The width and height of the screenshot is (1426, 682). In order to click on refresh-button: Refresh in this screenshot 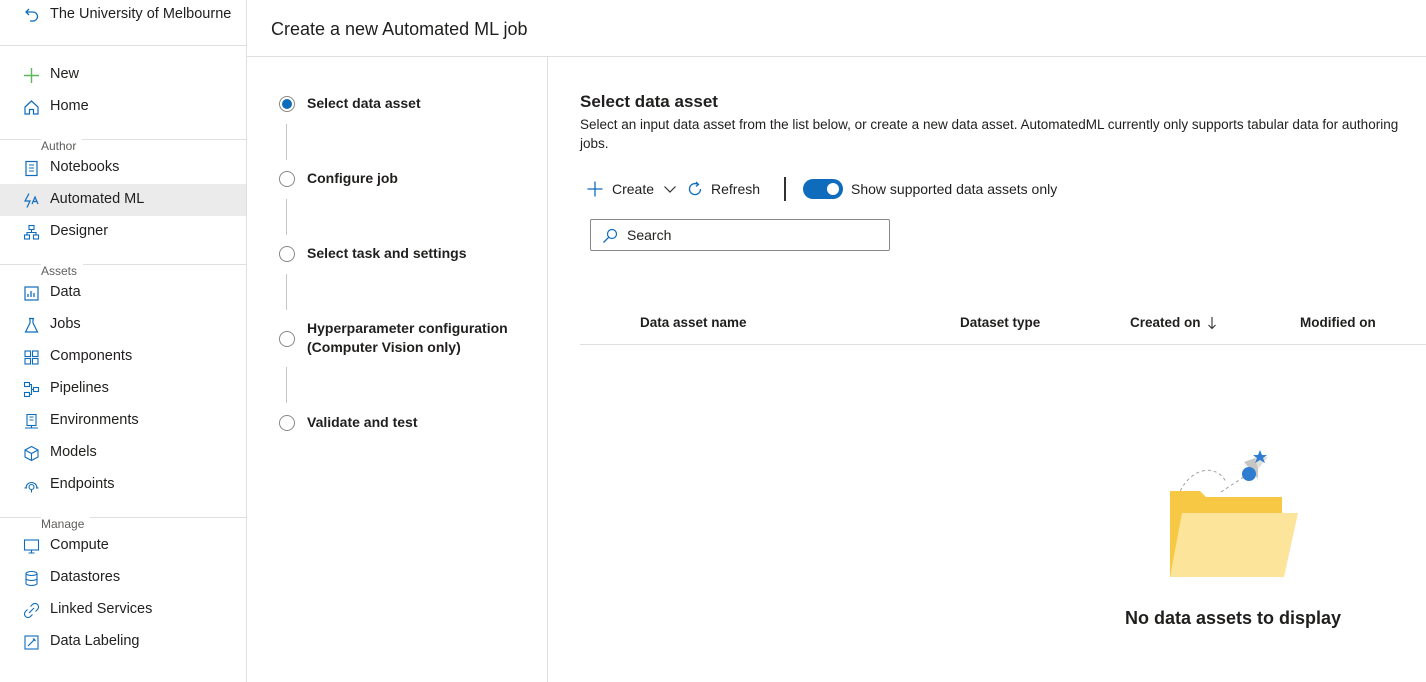, I will do `click(723, 189)`.